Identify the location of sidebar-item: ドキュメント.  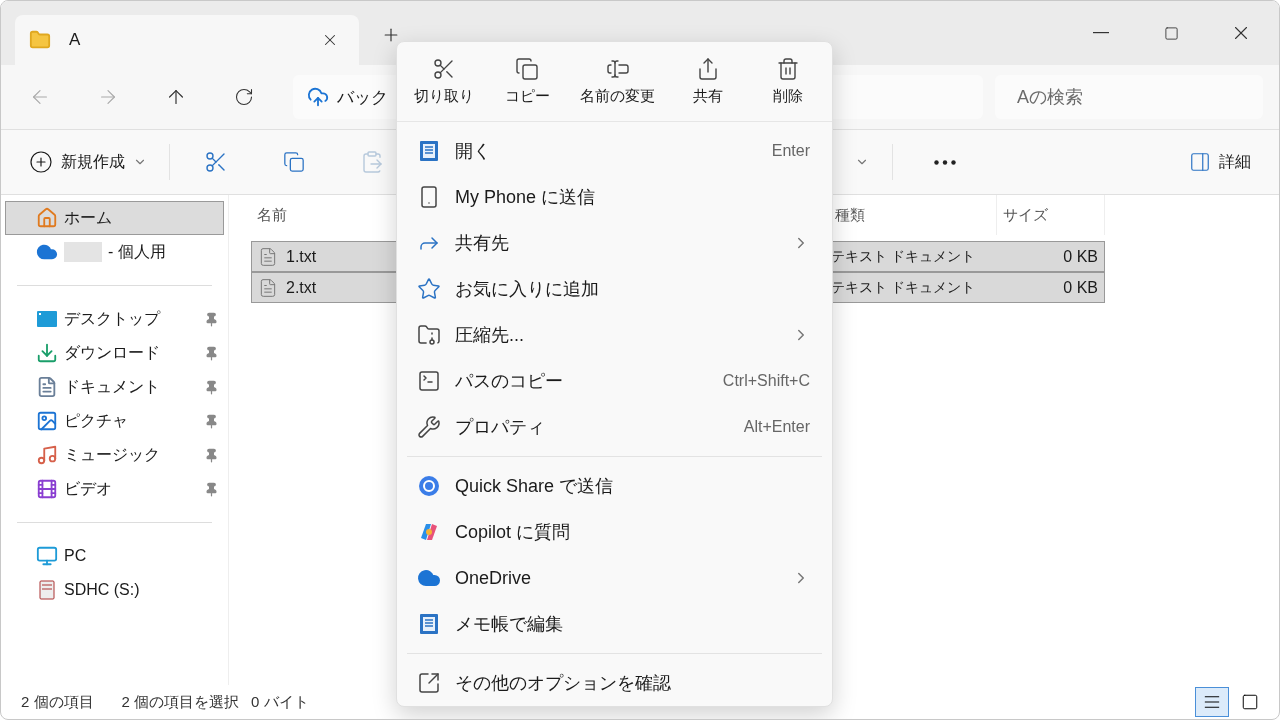
(114, 387).